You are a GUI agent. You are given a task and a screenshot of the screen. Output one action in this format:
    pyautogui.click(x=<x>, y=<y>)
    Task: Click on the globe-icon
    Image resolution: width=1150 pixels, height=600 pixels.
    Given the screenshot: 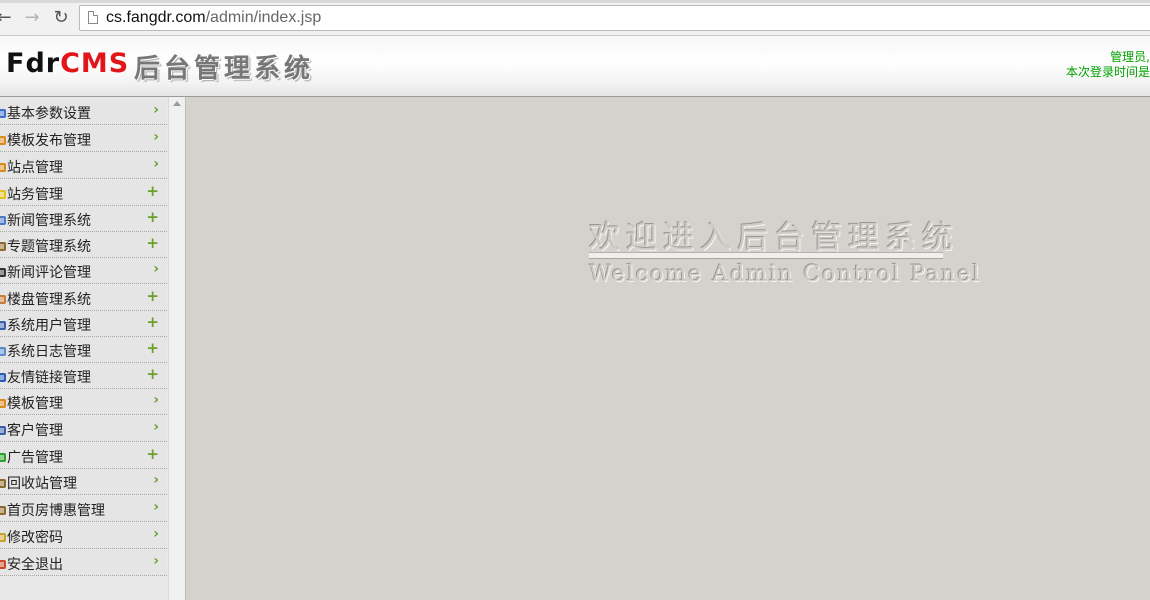 What is the action you would take?
    pyautogui.click(x=3, y=455)
    